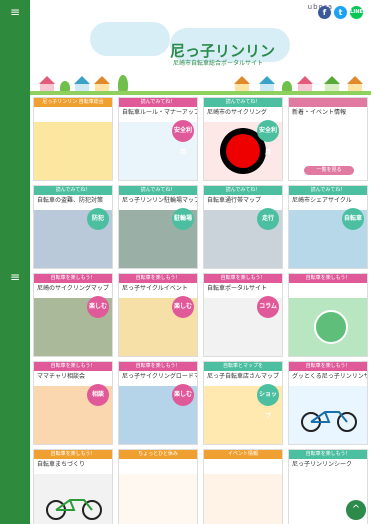 The image size is (371, 524). I want to click on content-card: 読んでみてね！ 自転車通行帯マップ 走行, so click(243, 227).